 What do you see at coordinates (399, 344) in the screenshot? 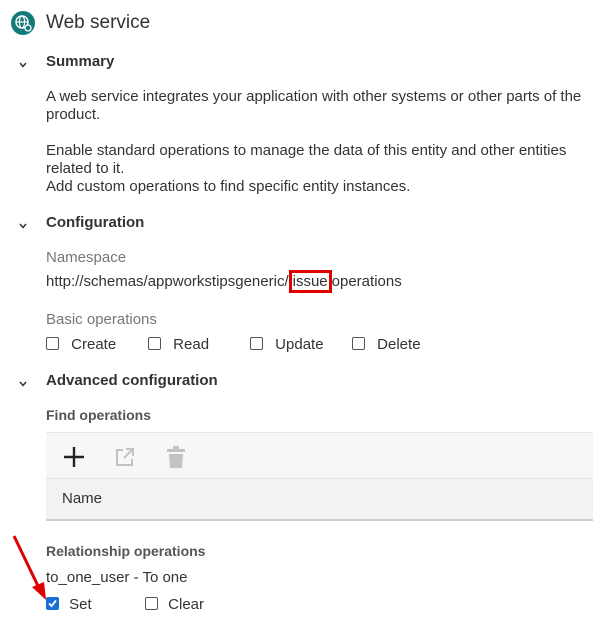
I see `delete-label: Delete` at bounding box center [399, 344].